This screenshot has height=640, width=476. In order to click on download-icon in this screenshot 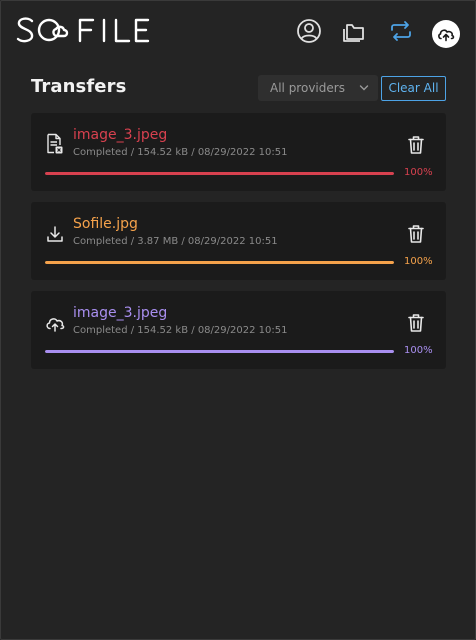, I will do `click(55, 235)`.